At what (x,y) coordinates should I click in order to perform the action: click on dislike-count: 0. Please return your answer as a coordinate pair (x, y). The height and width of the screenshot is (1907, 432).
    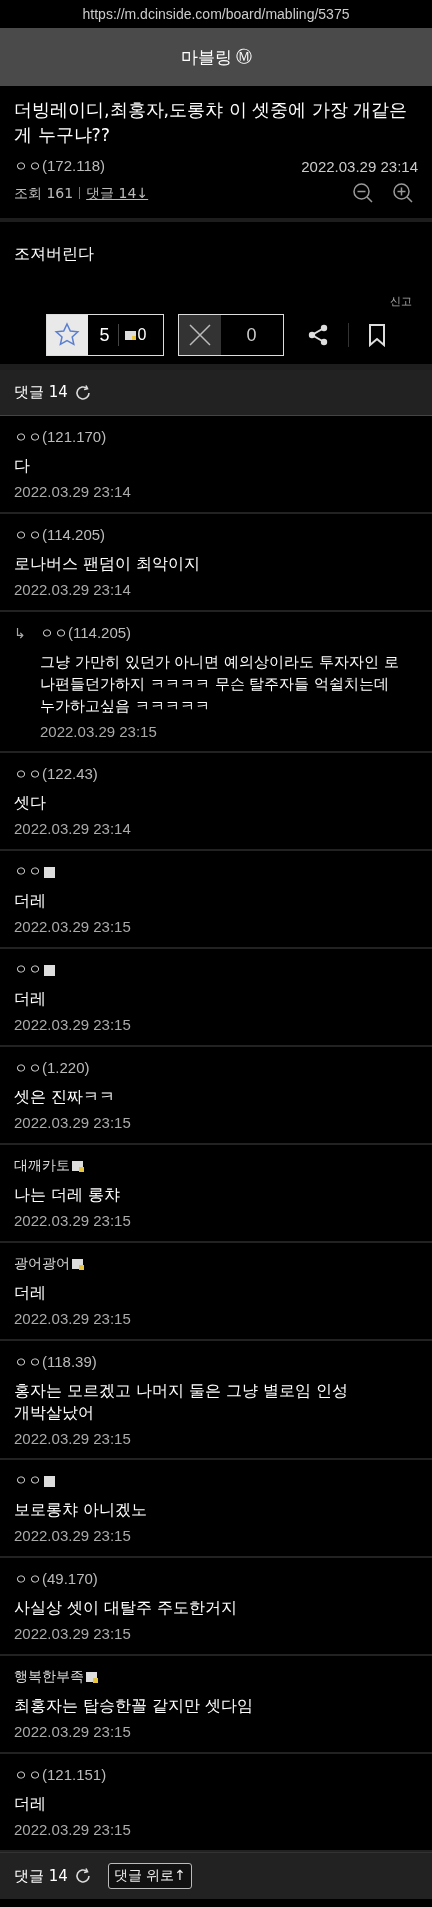
    Looking at the image, I should click on (251, 335).